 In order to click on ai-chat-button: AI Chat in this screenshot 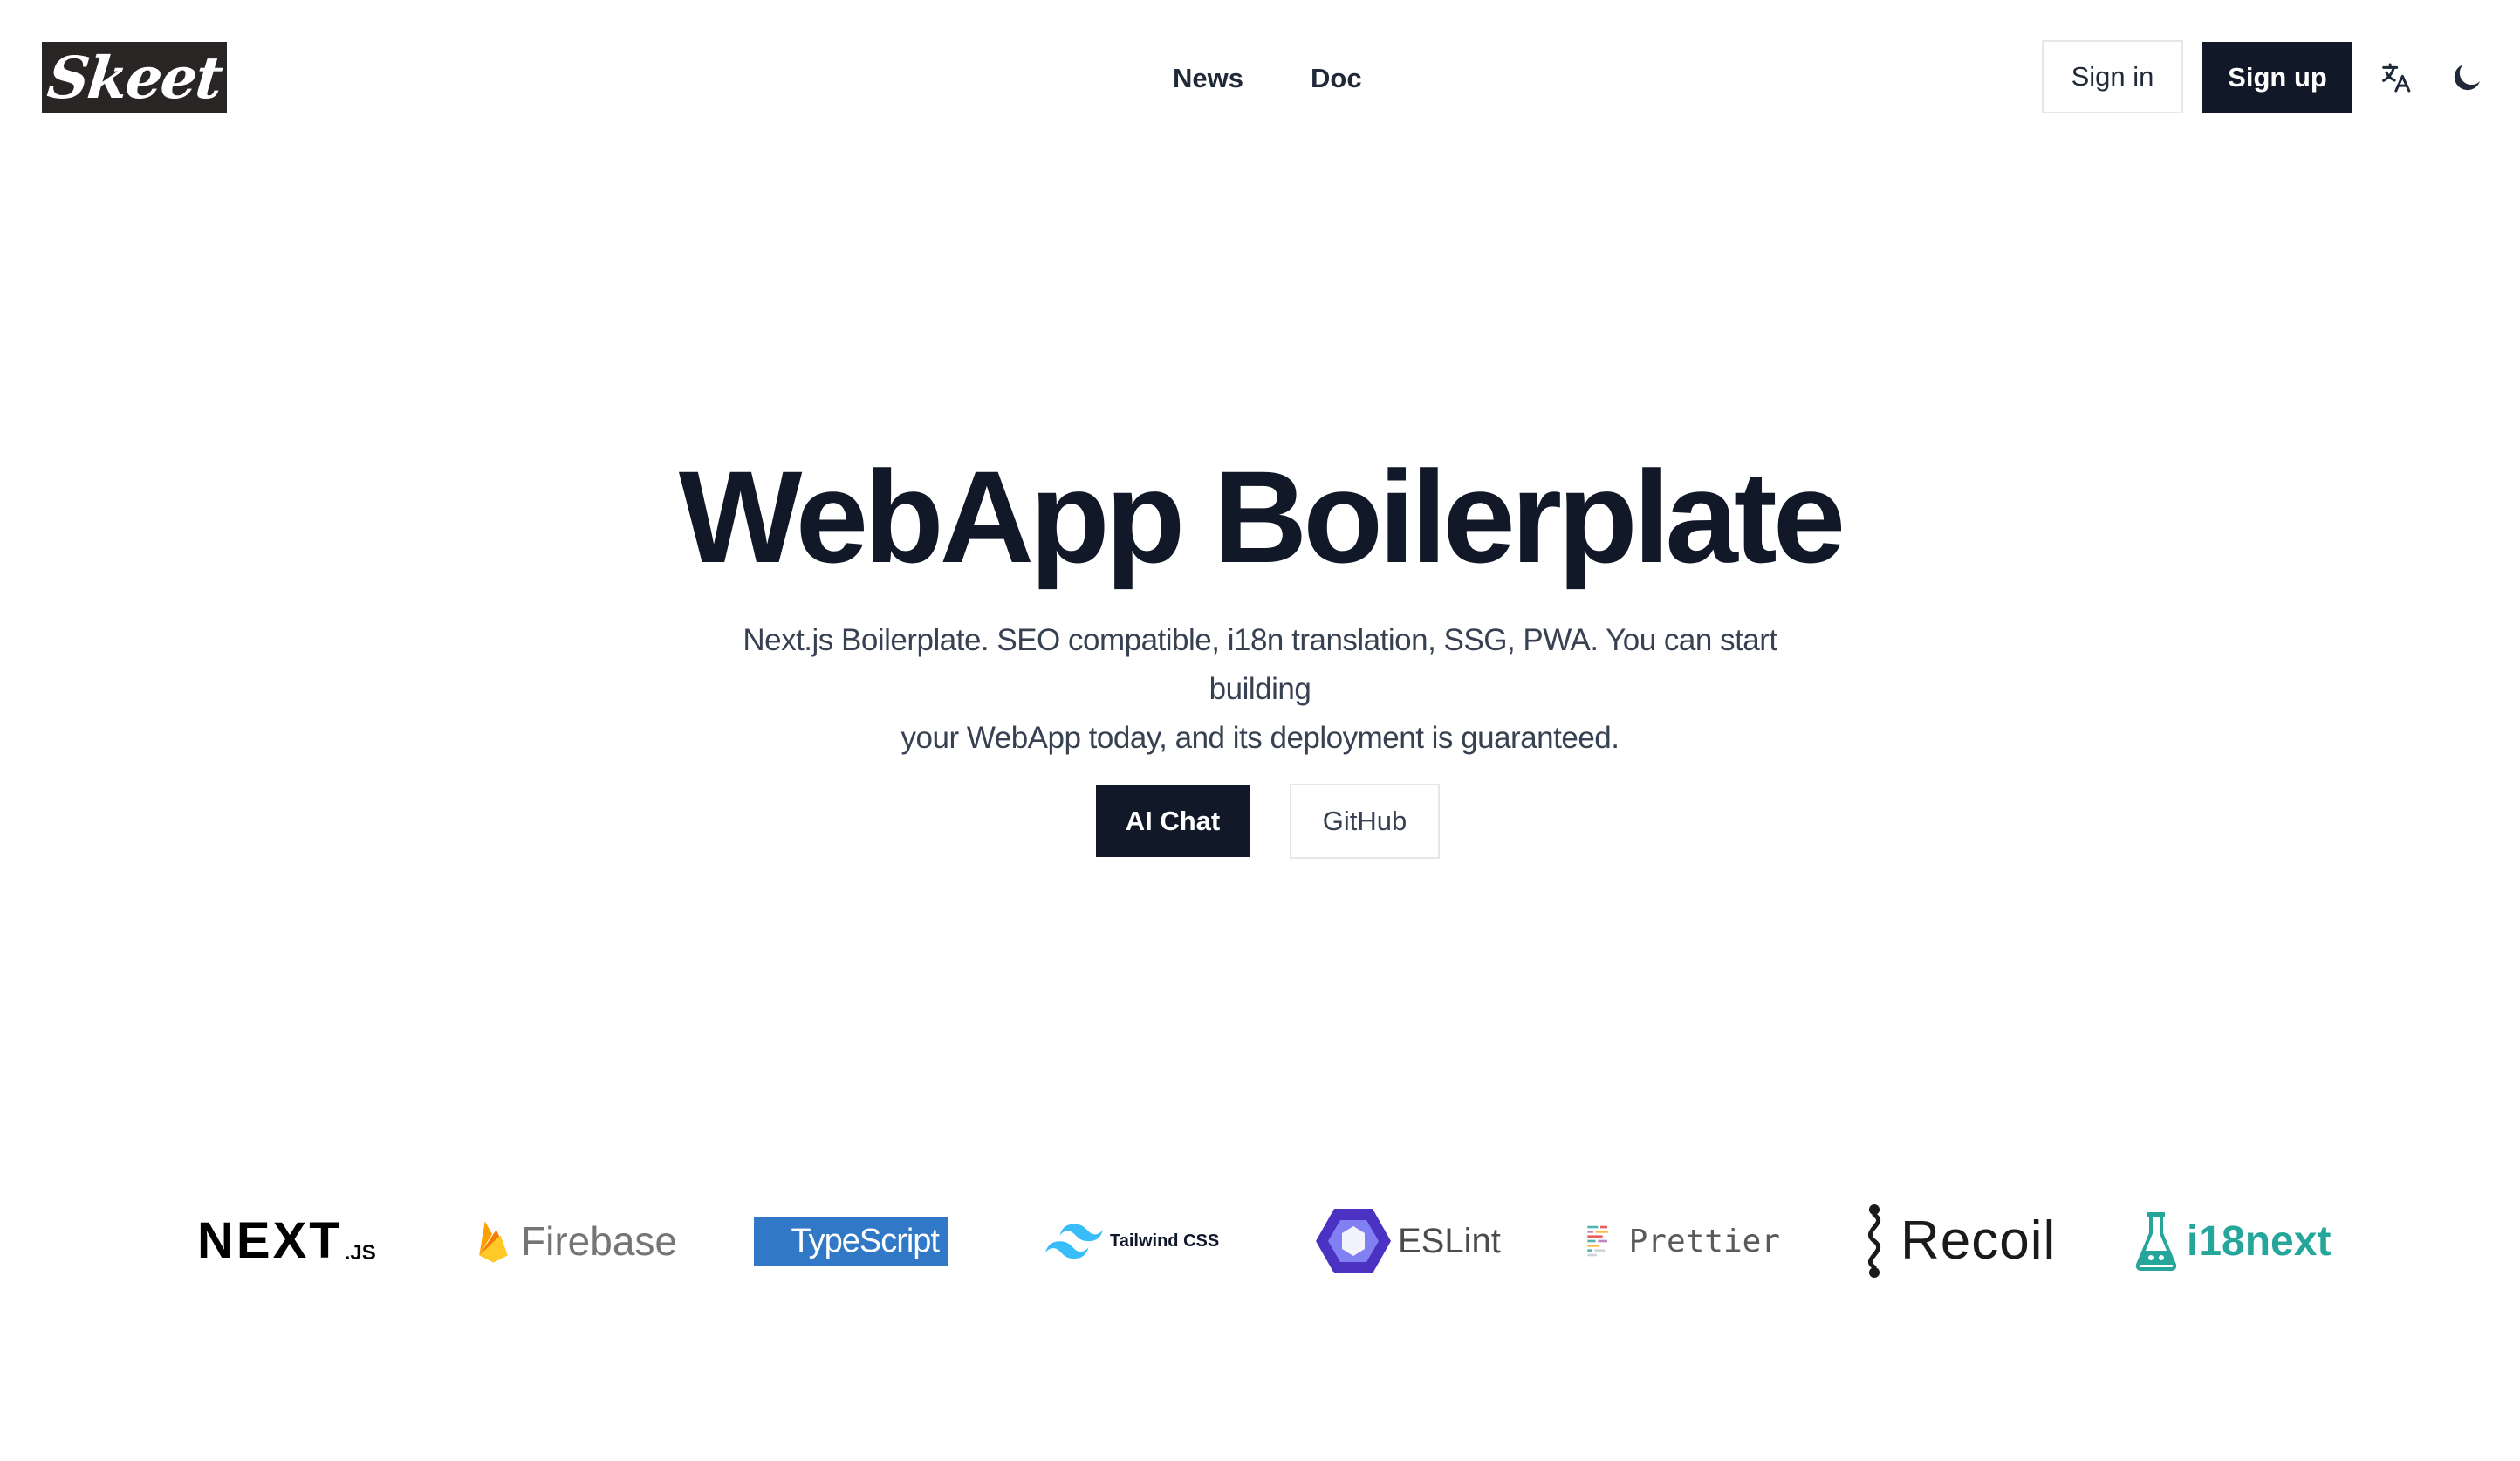, I will do `click(1173, 821)`.